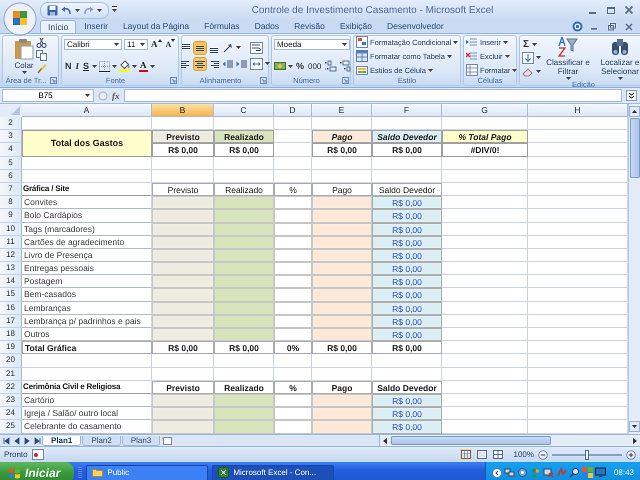 This screenshot has height=480, width=640. Describe the element at coordinates (634, 426) in the screenshot. I see `scroll-down-icon` at that location.